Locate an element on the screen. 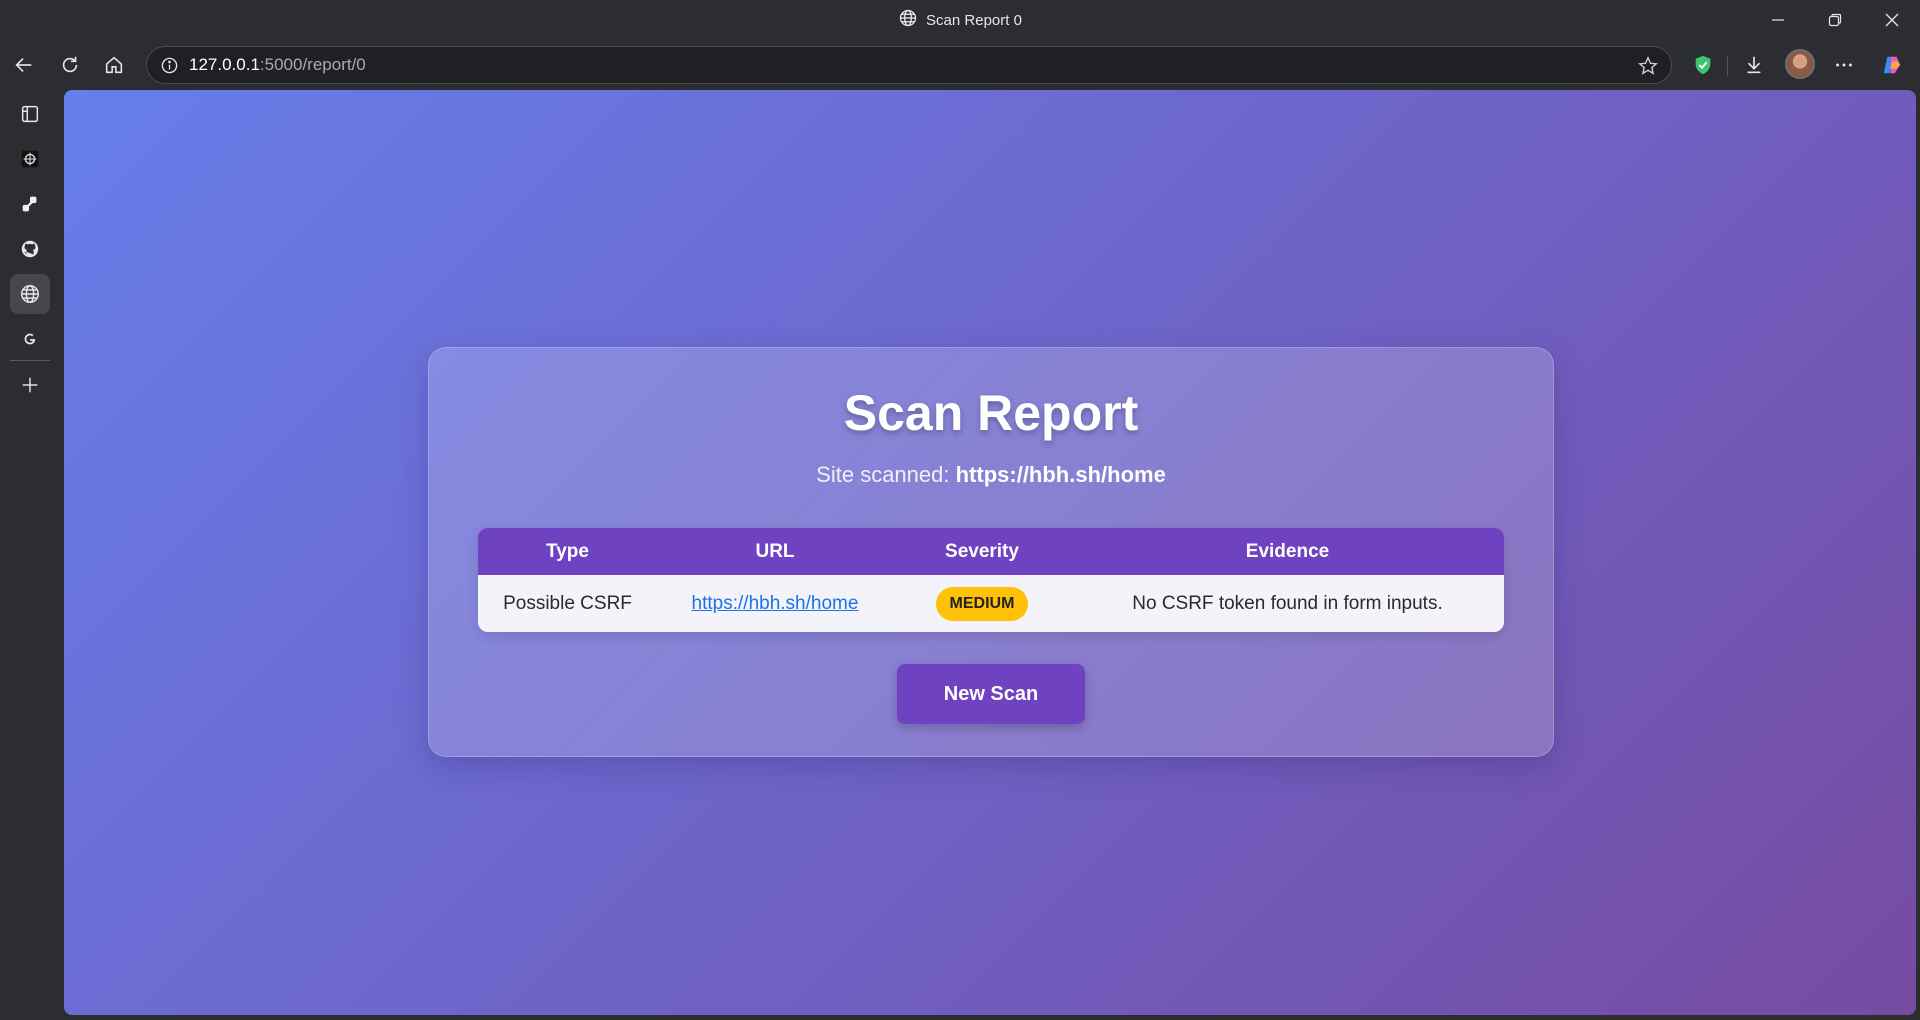 Image resolution: width=1920 pixels, height=1020 pixels. downloads-button is located at coordinates (1754, 65).